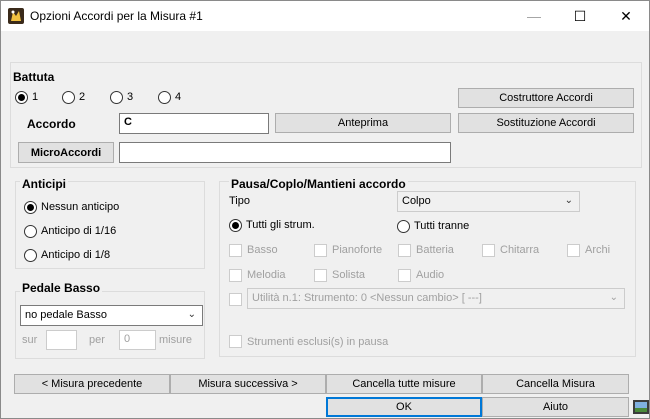  I want to click on melodia-label: Melodia, so click(266, 275).